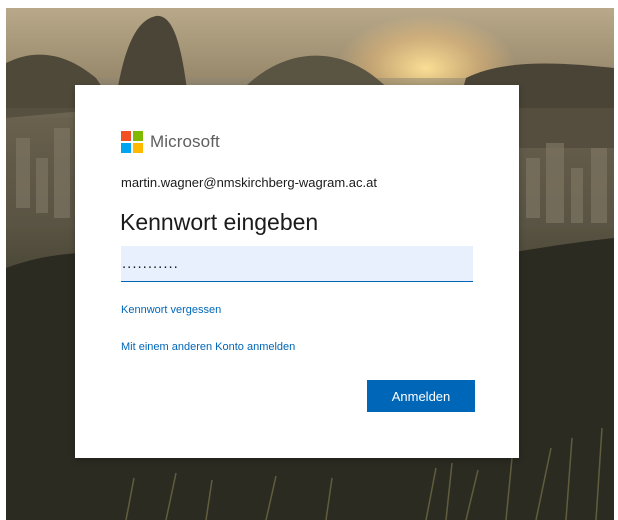 The width and height of the screenshot is (618, 520). Describe the element at coordinates (219, 222) in the screenshot. I see `page-title: Kennwort eingeben` at that location.